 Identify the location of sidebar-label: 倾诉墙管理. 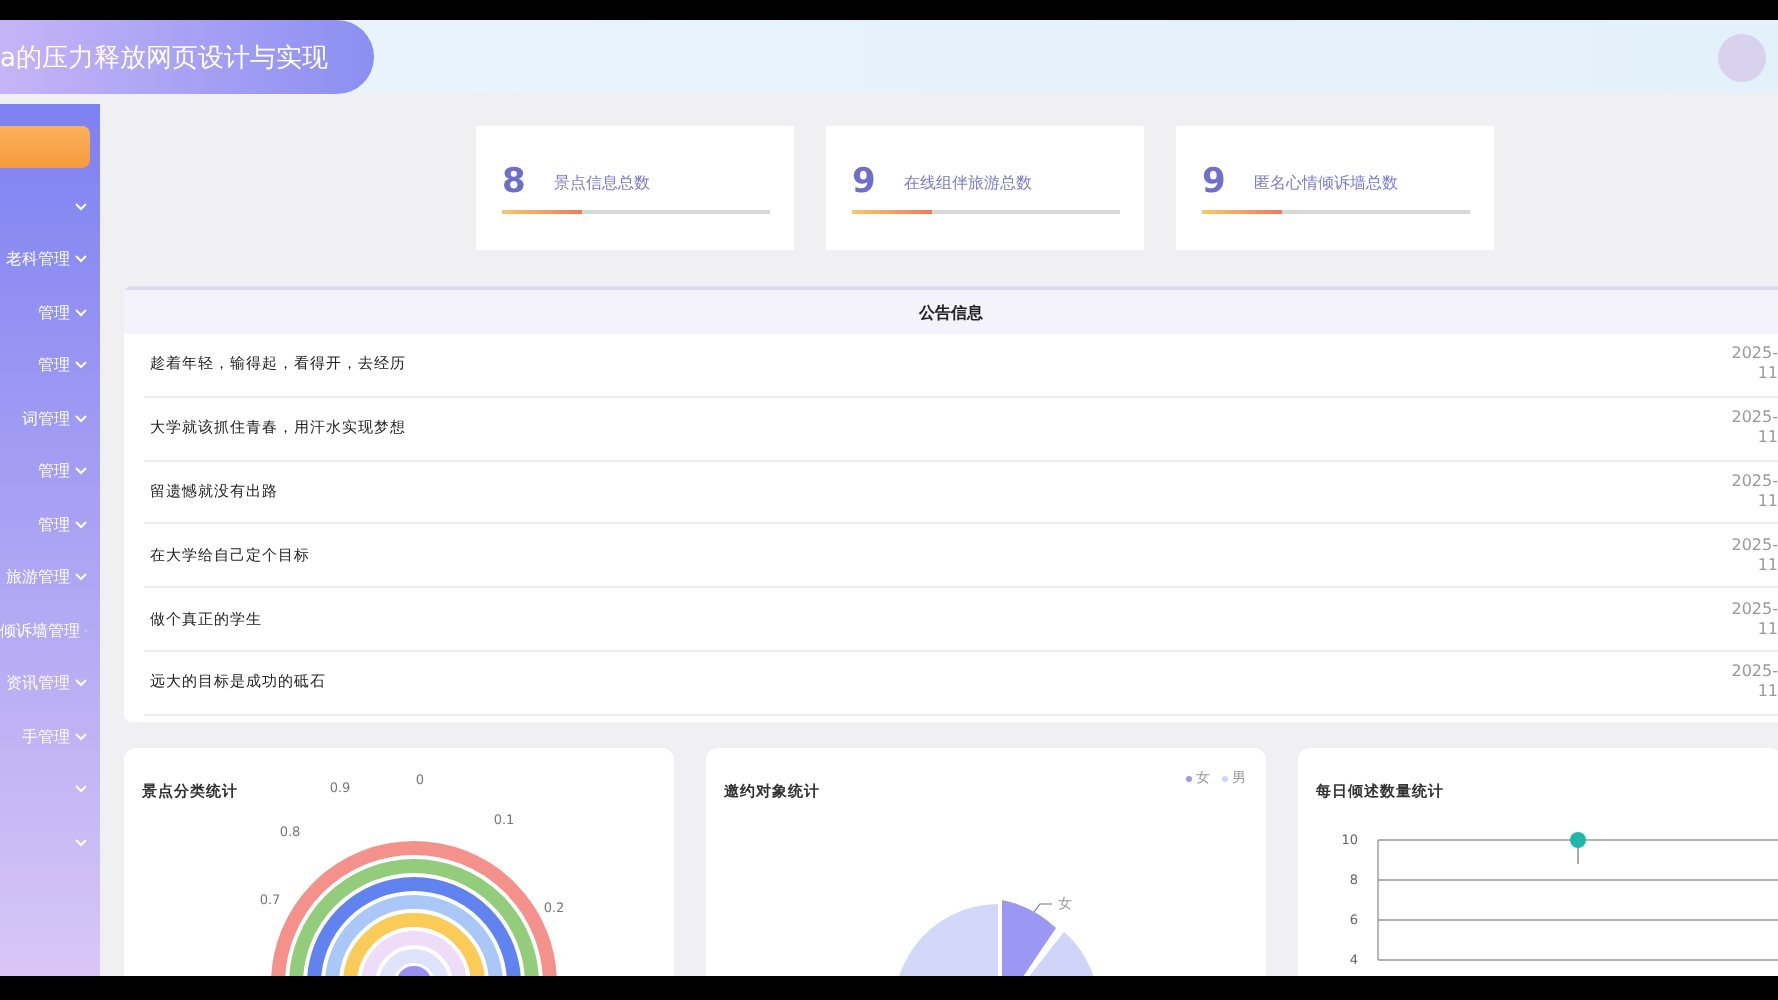
(40, 630).